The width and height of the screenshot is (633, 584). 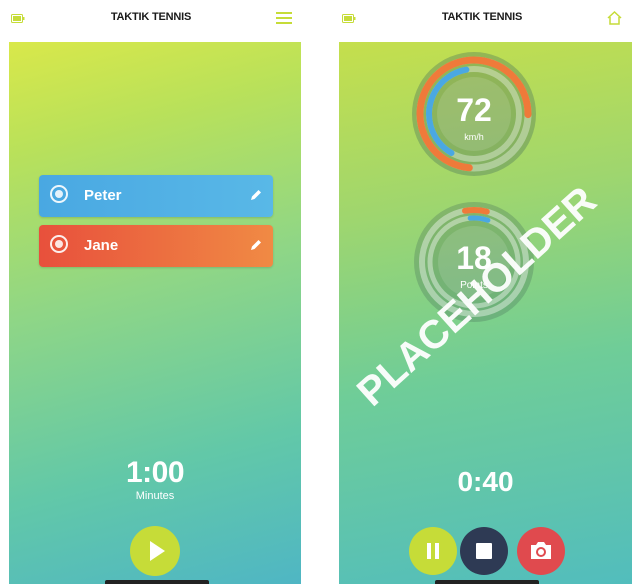 I want to click on player-name: Peter, so click(x=103, y=195).